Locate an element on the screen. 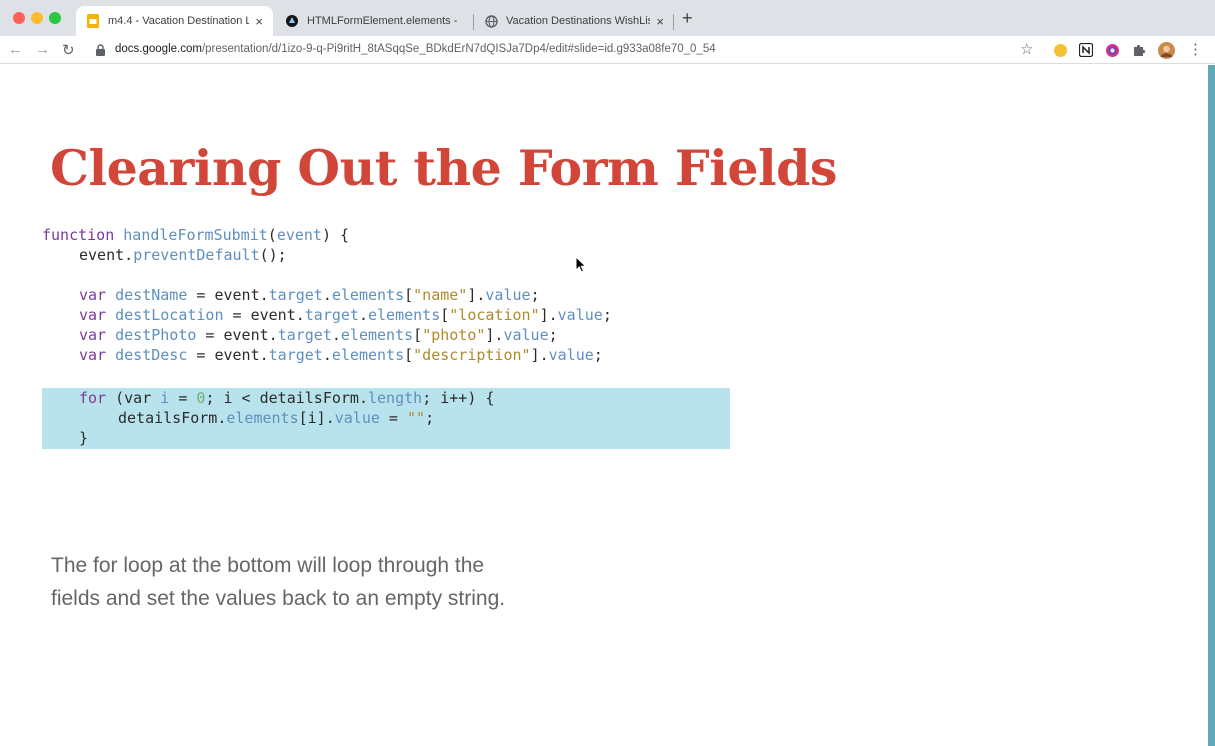 The height and width of the screenshot is (746, 1215). code-token: "location" is located at coordinates (494, 315).